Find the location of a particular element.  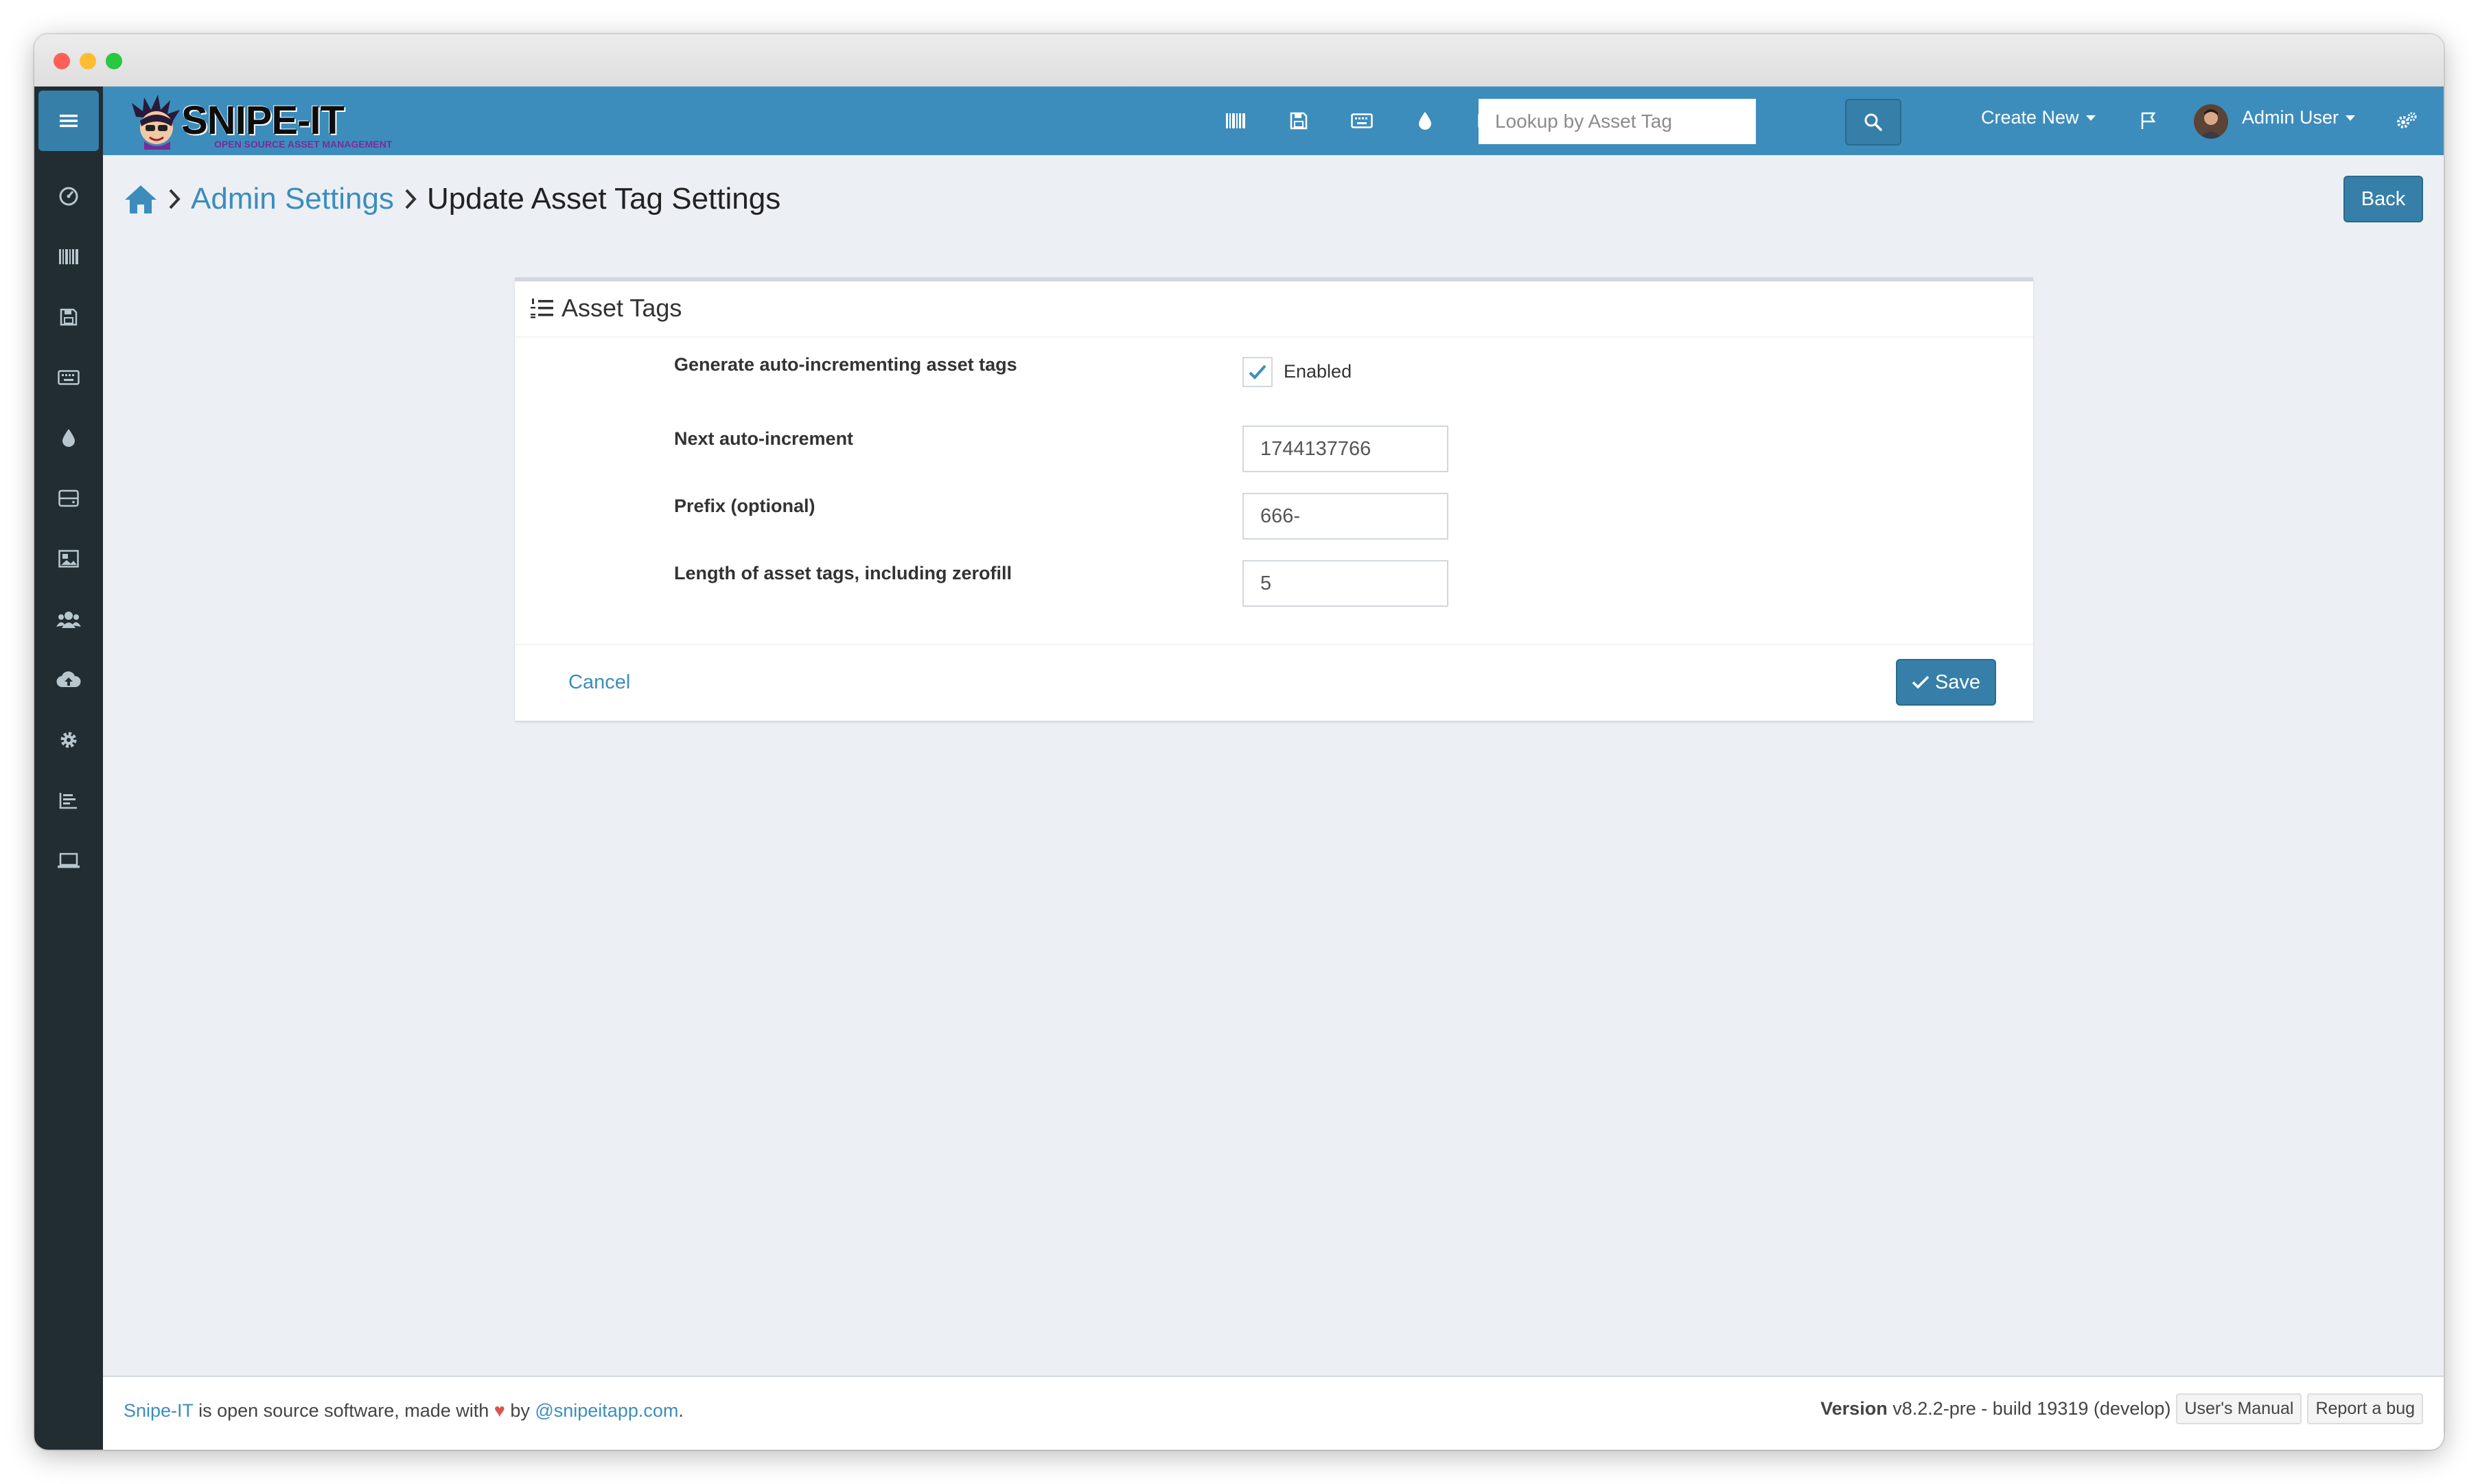

cog-icon is located at coordinates (68, 740).